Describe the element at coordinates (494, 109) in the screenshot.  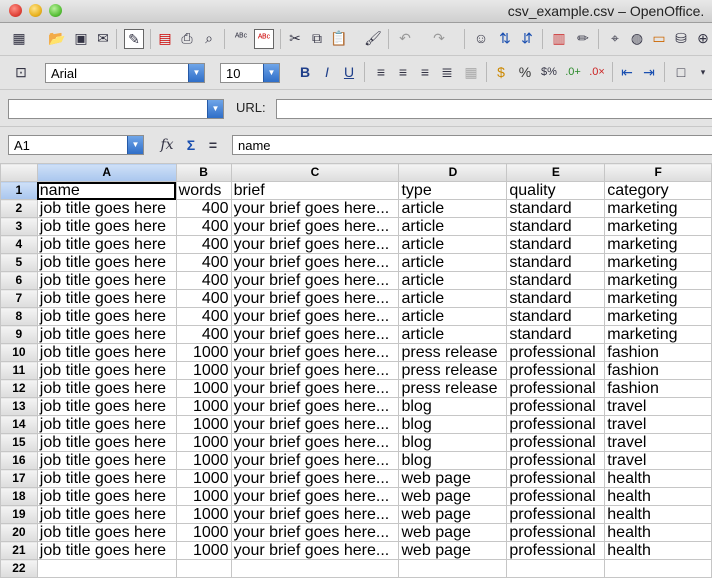
I see `url-input` at that location.